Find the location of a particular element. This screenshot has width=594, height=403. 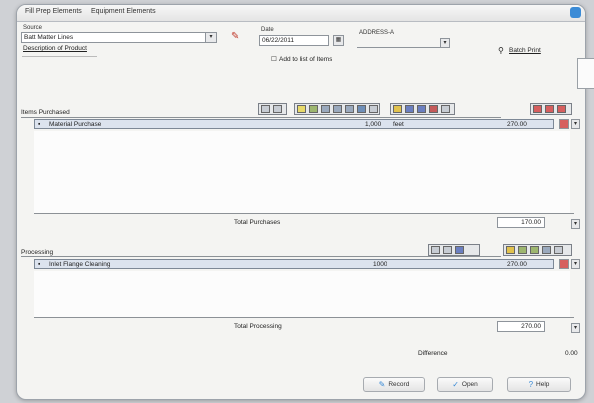

record-button: ✎ Record is located at coordinates (394, 384).